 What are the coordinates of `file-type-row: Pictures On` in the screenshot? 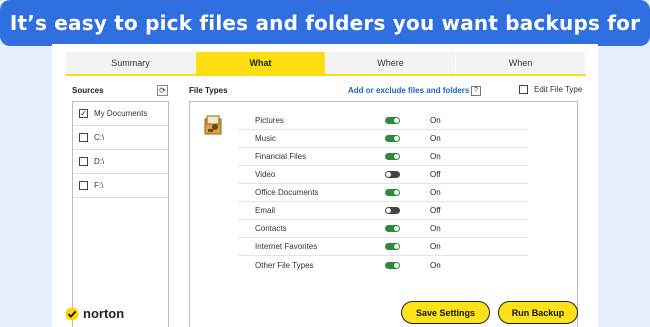 It's located at (383, 121).